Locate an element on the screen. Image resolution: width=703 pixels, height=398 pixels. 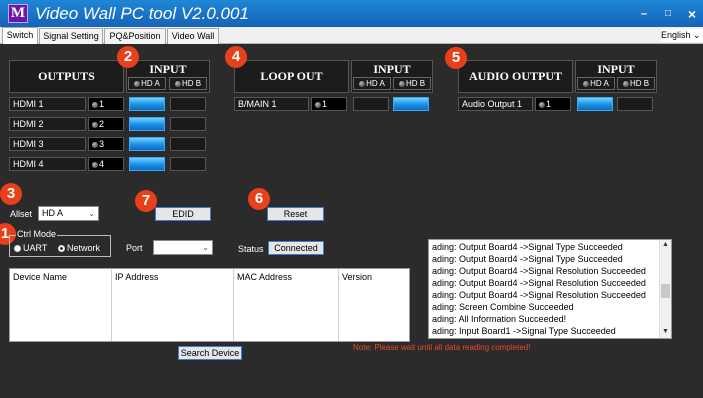
status-label: Status is located at coordinates (251, 249).